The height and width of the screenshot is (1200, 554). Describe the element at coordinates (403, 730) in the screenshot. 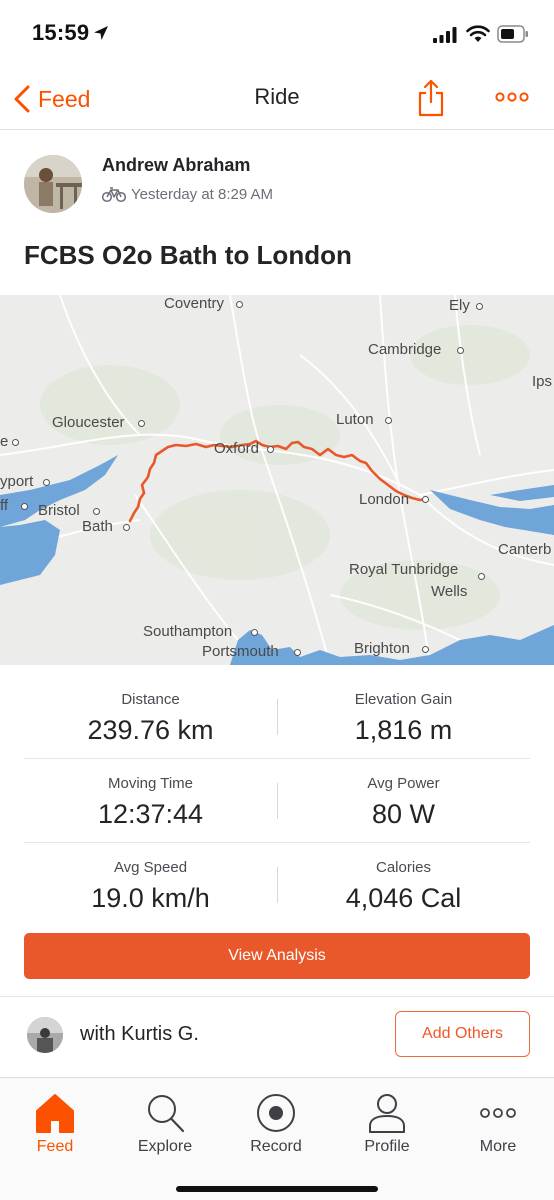

I see `stat-value: 1,816 m` at that location.